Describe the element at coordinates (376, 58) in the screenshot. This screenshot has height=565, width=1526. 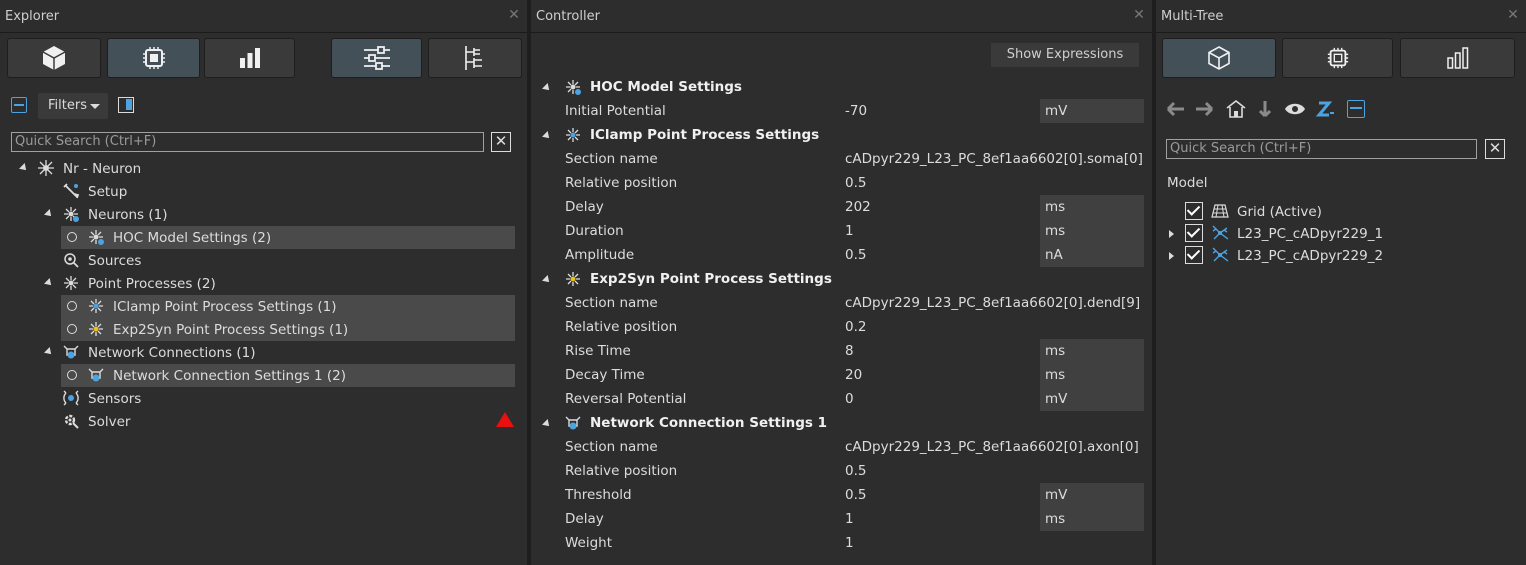
I see `settings-view-button` at that location.